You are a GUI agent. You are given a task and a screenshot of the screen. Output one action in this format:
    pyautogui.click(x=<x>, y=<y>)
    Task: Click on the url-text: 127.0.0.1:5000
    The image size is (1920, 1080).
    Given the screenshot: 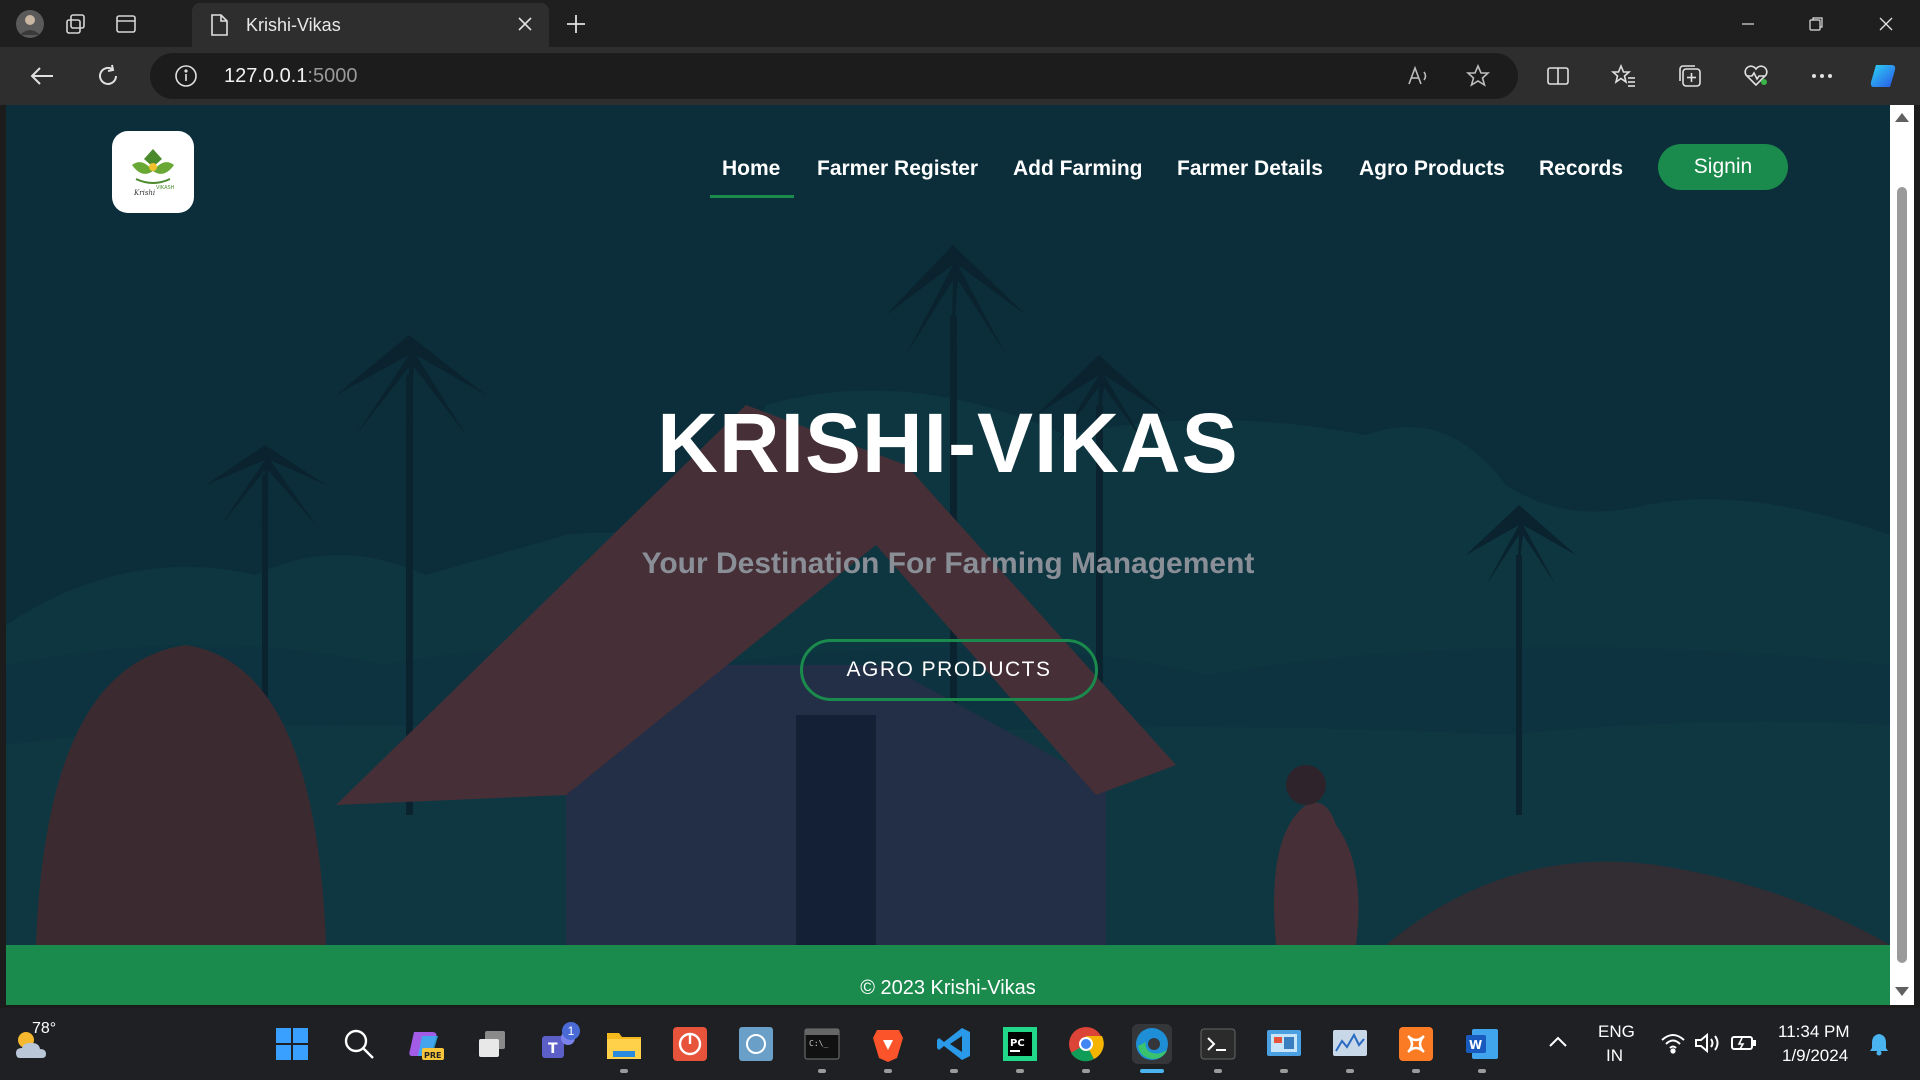 What is the action you would take?
    pyautogui.click(x=291, y=76)
    